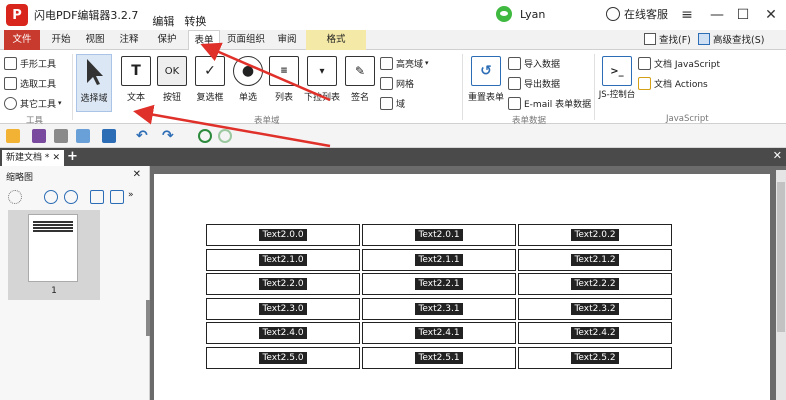 Image resolution: width=786 pixels, height=400 pixels. What do you see at coordinates (439, 358) in the screenshot?
I see `text-field-2-5-1: Text2.5.1` at bounding box center [439, 358].